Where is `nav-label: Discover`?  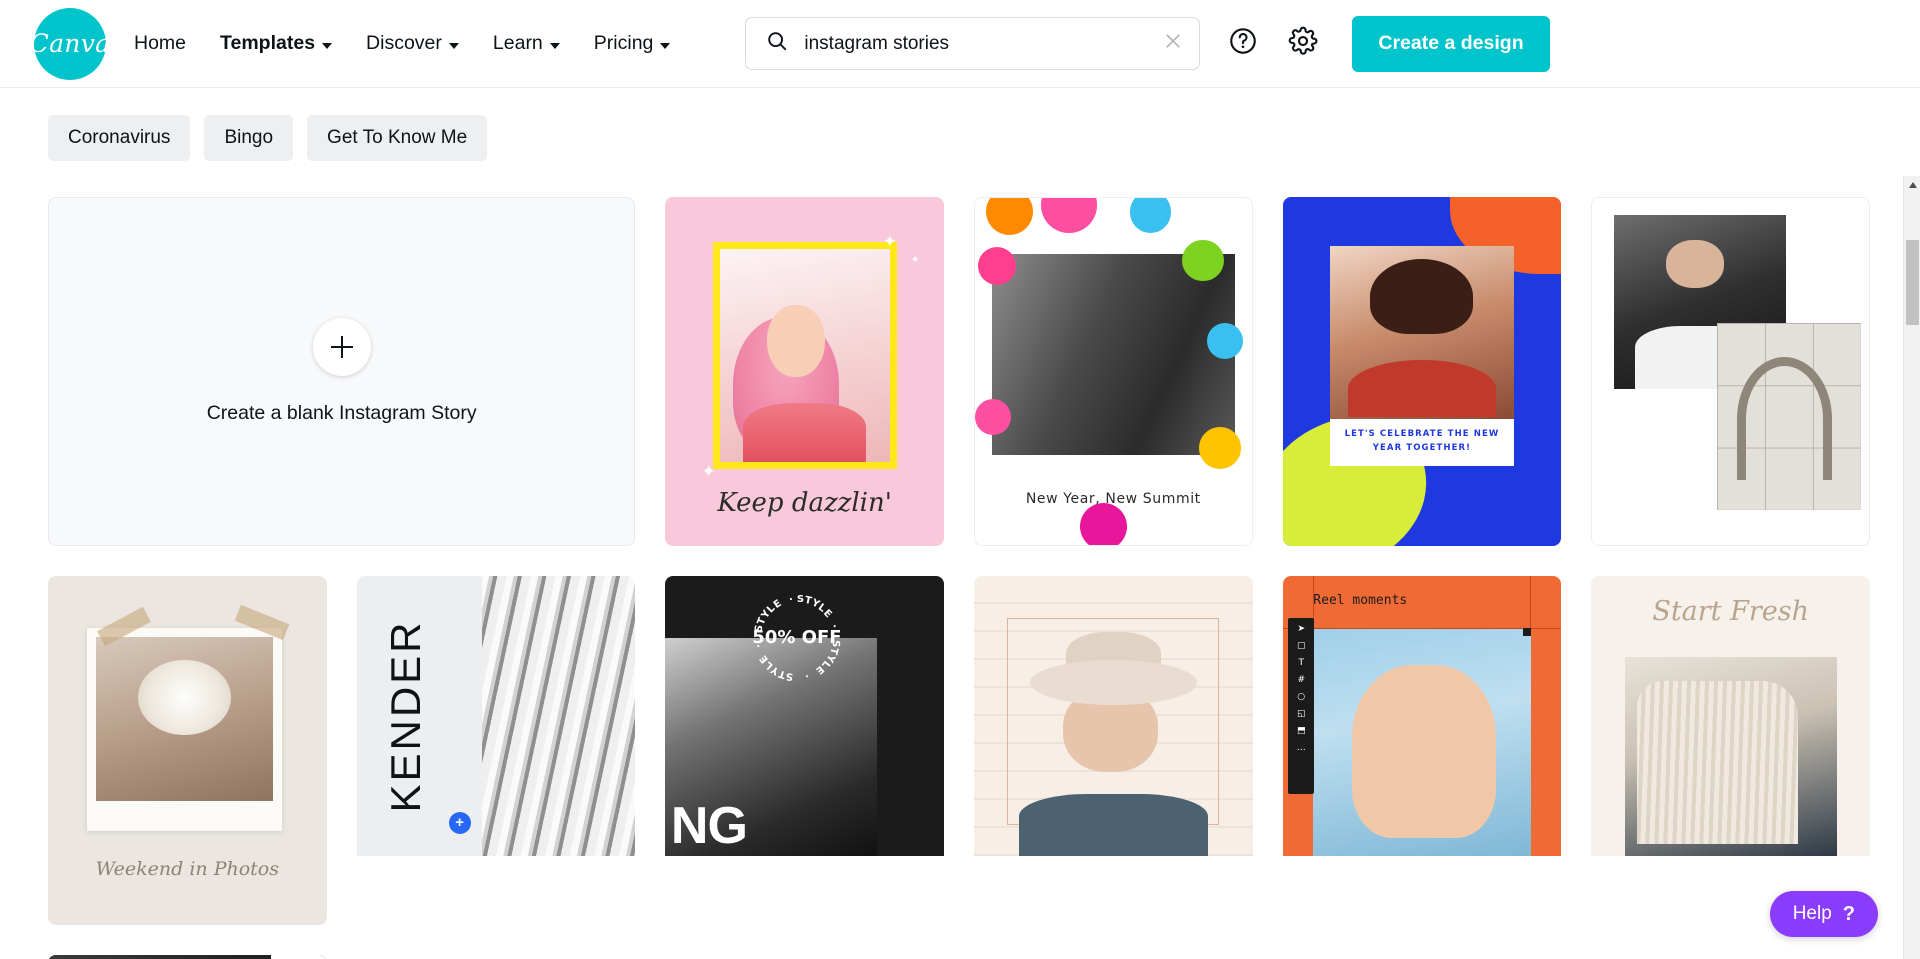
nav-label: Discover is located at coordinates (404, 43).